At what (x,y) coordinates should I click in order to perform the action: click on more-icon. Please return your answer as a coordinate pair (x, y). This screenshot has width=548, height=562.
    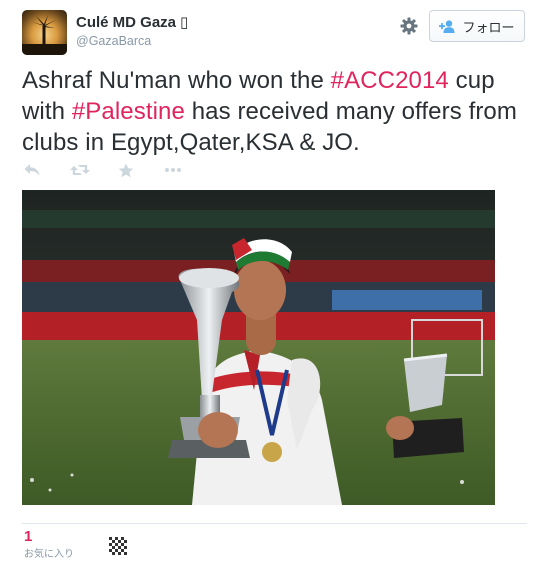
    Looking at the image, I should click on (173, 172).